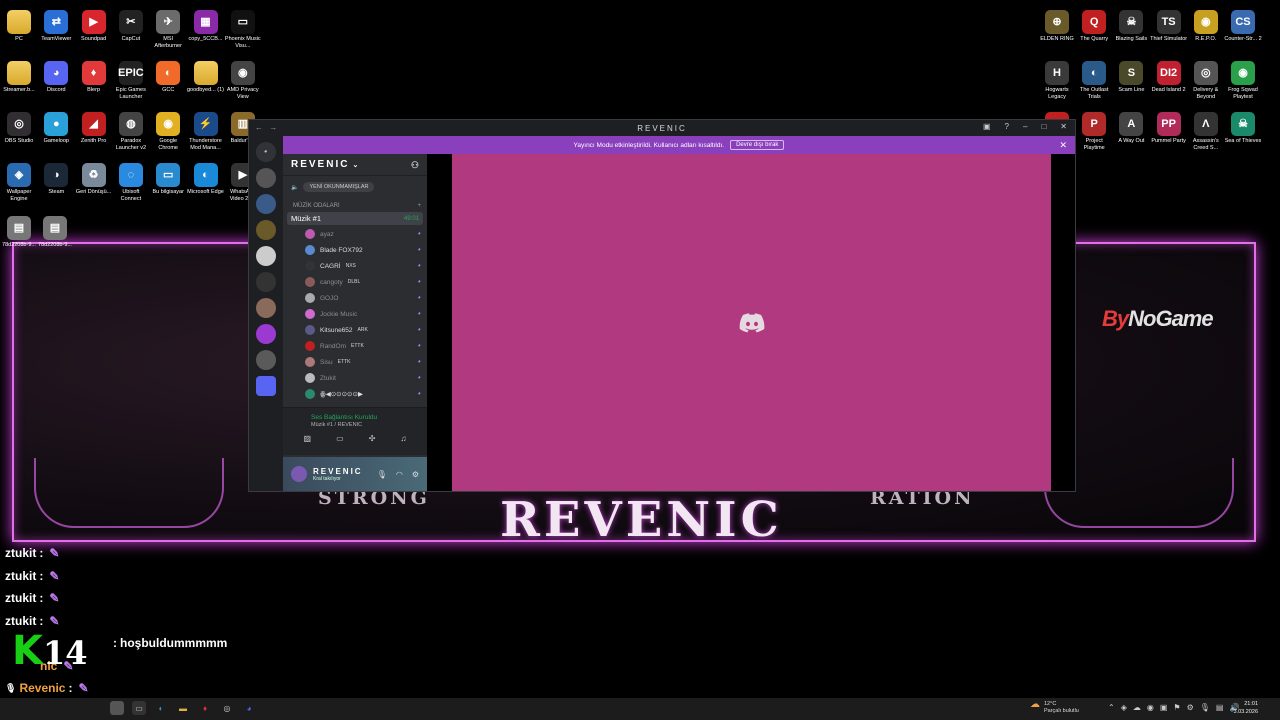 Image resolution: width=1280 pixels, height=720 pixels. I want to click on desktop-icon: ◎ Delivery & Beyond, so click(1206, 80).